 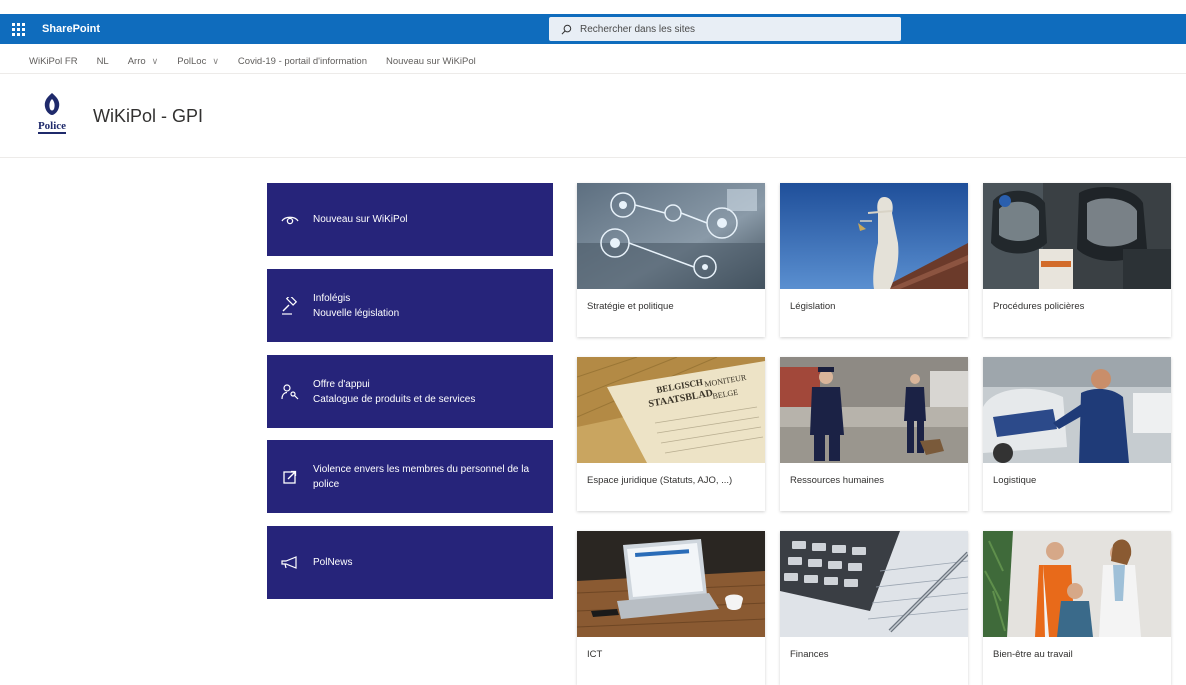 I want to click on person-key-icon, so click(x=290, y=392).